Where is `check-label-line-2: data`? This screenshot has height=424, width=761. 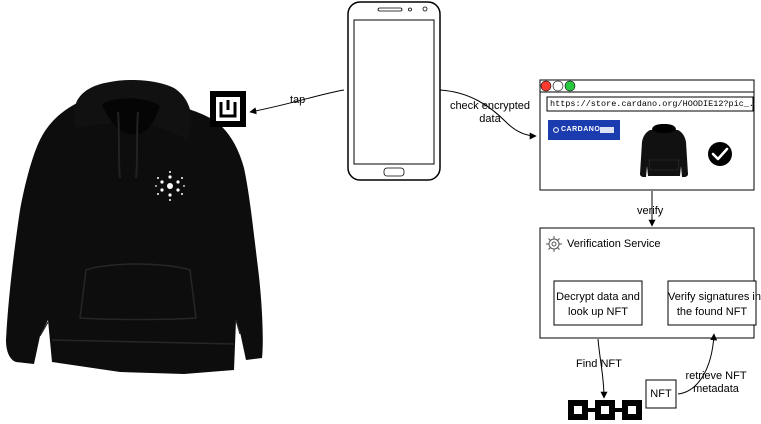
check-label-line-2: data is located at coordinates (490, 119).